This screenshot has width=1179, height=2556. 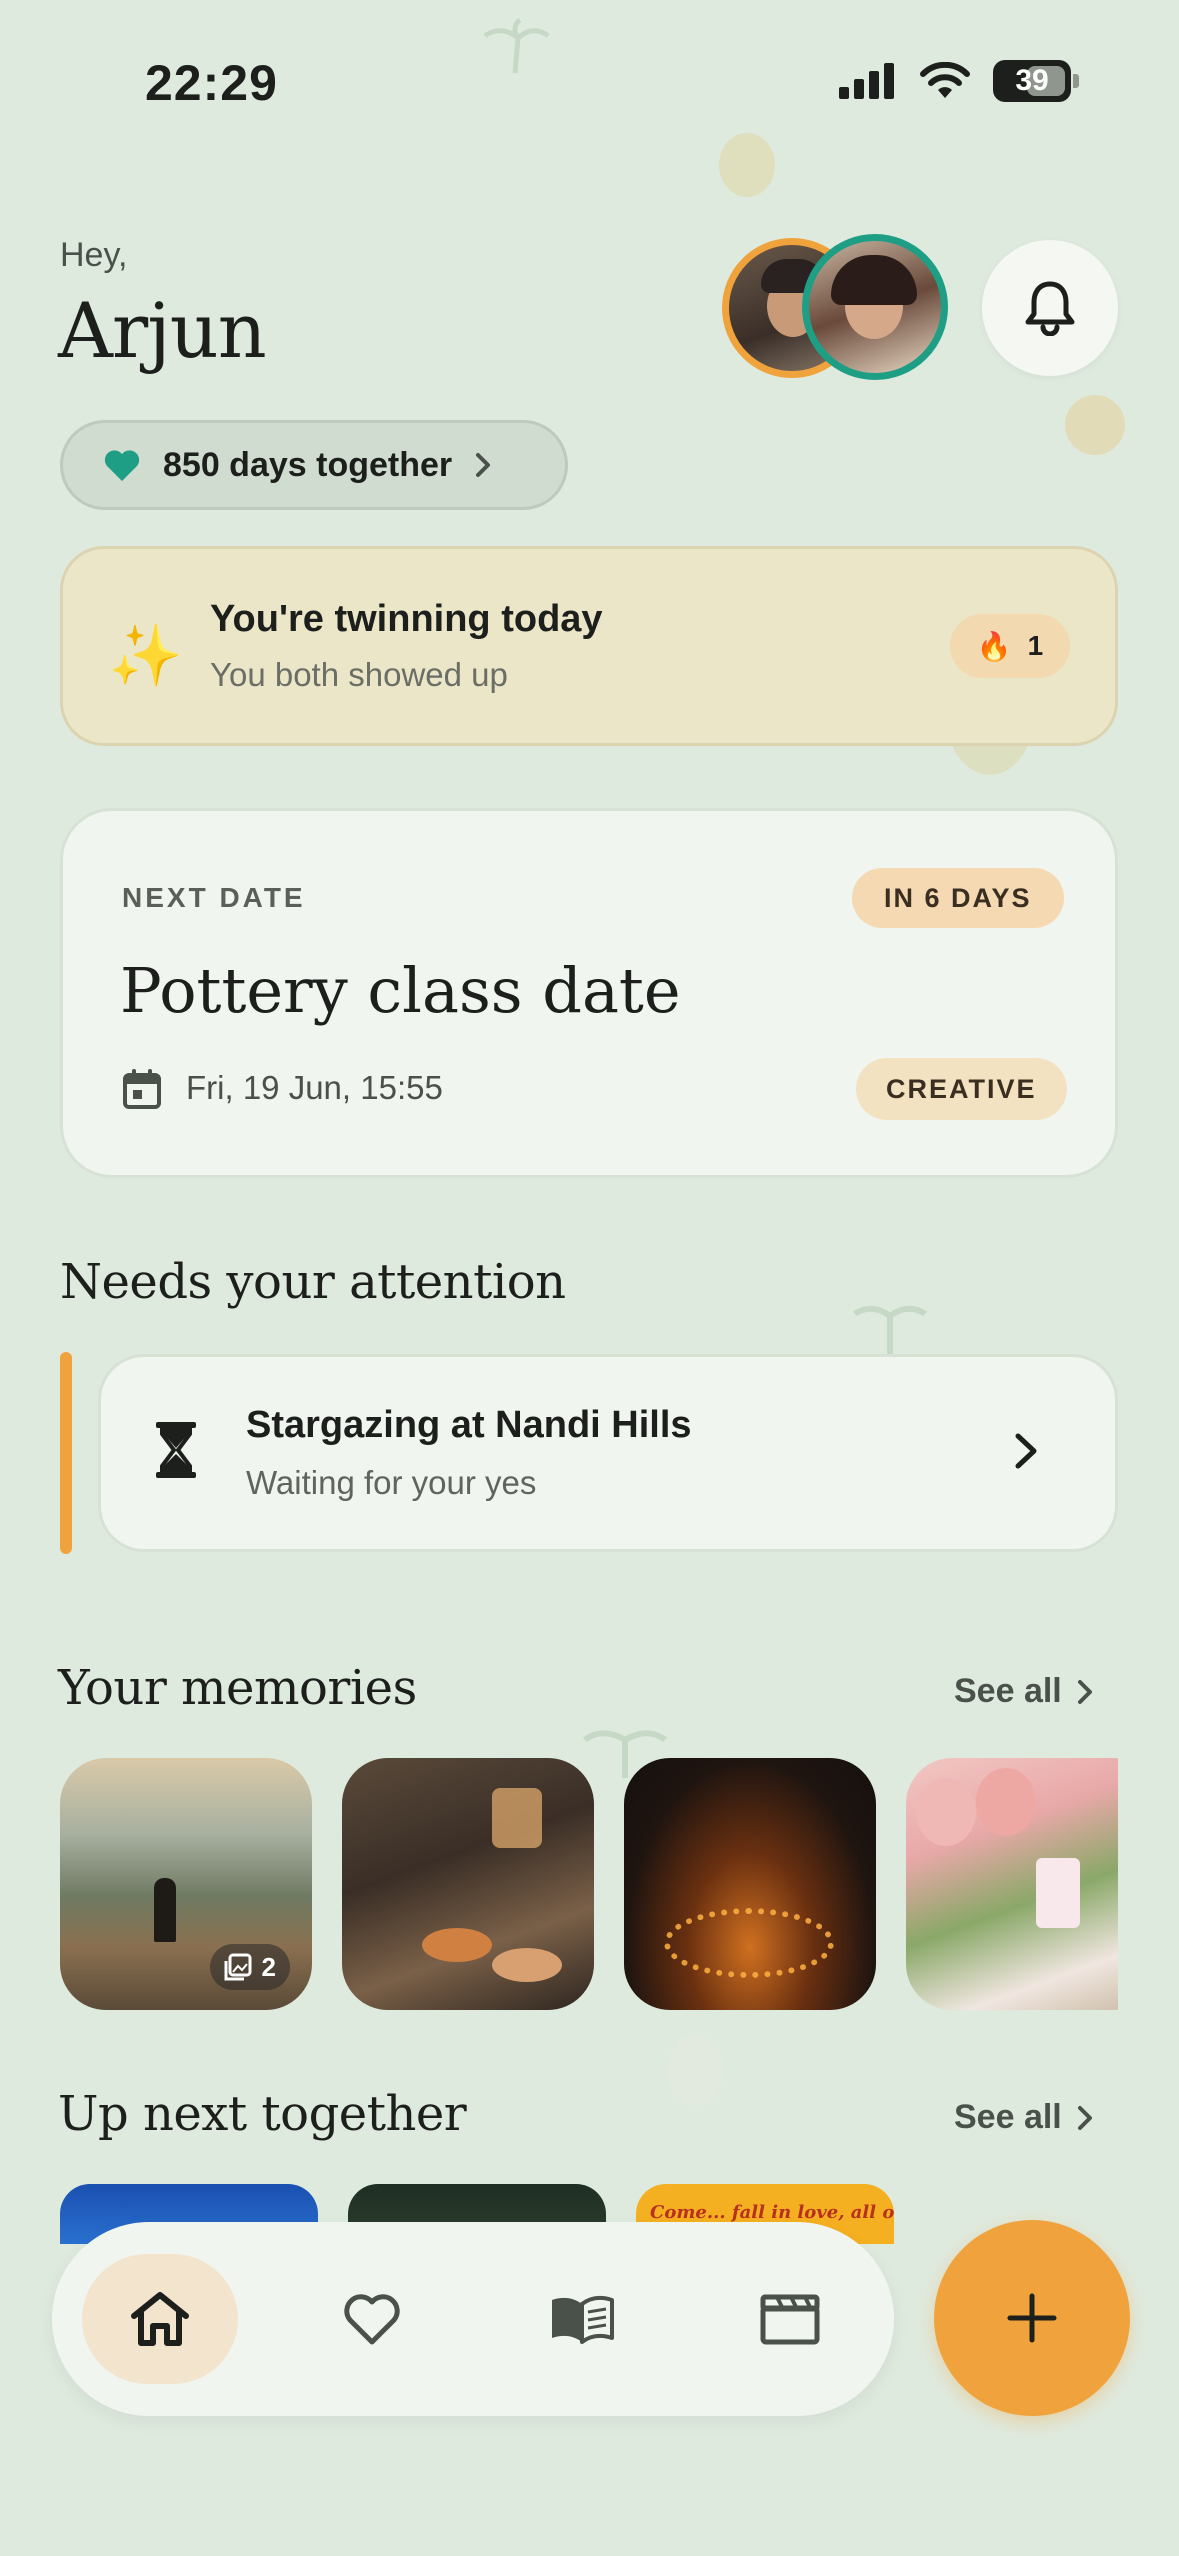 What do you see at coordinates (122, 465) in the screenshot?
I see `heart-icon` at bounding box center [122, 465].